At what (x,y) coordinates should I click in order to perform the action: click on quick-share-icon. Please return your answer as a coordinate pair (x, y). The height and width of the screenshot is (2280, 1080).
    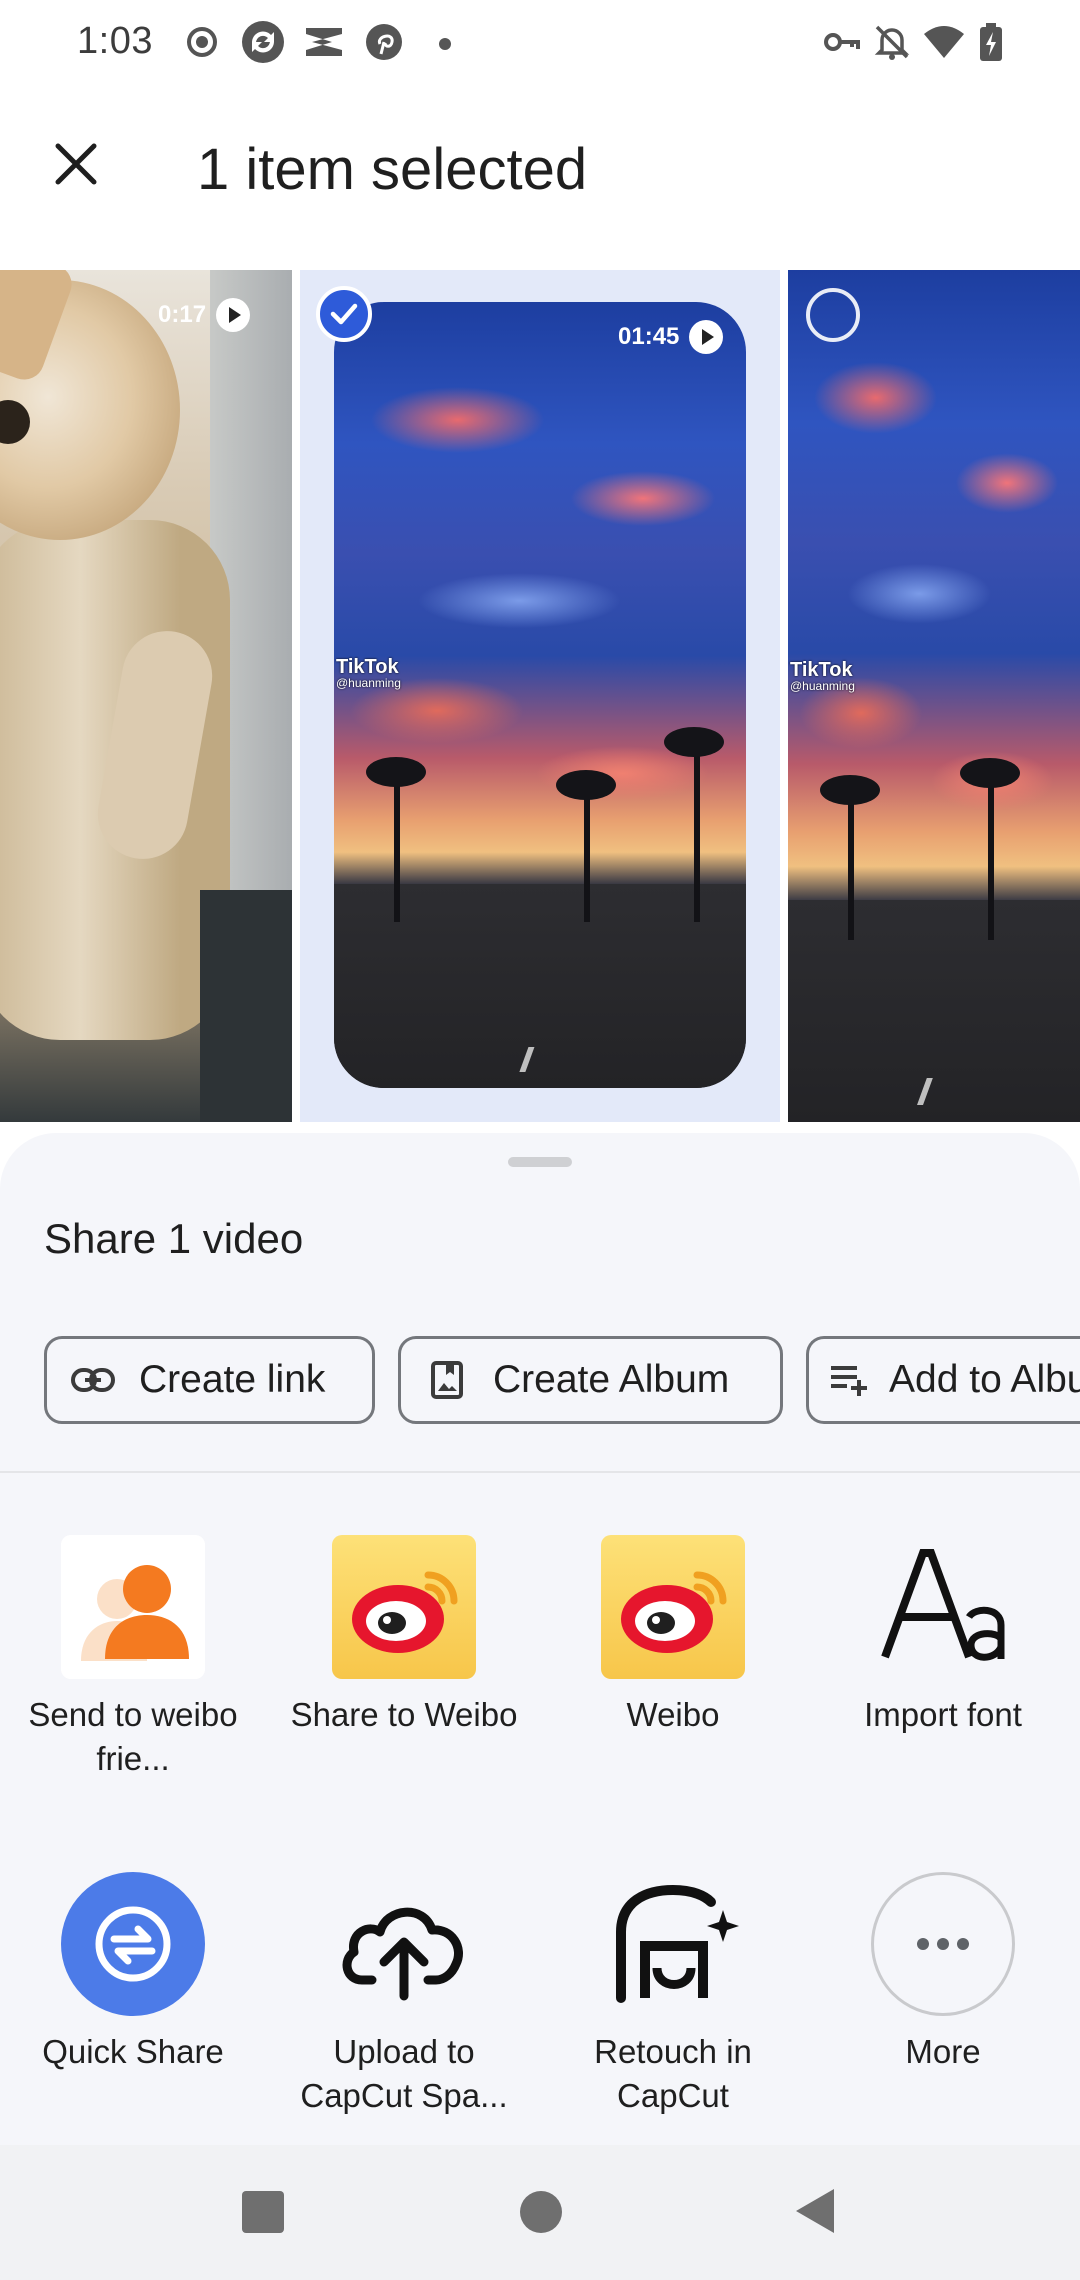
    Looking at the image, I should click on (133, 1944).